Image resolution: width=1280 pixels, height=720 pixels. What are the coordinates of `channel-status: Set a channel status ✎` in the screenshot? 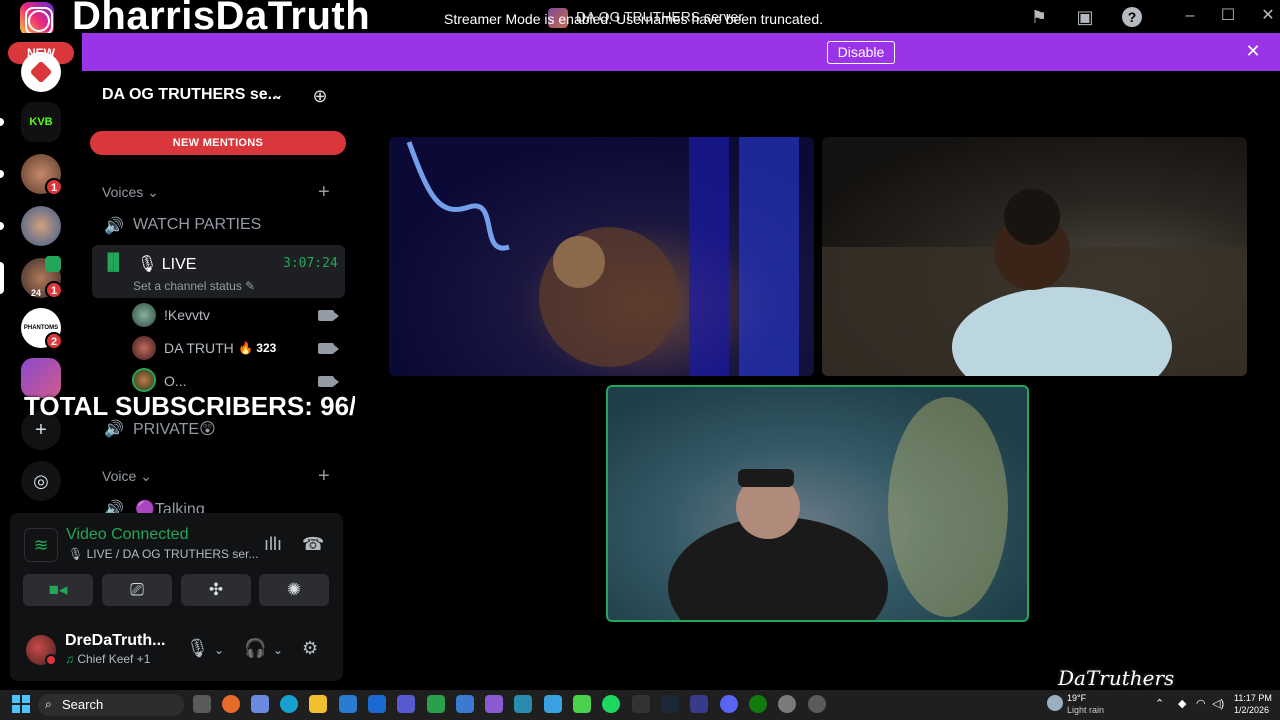 It's located at (194, 286).